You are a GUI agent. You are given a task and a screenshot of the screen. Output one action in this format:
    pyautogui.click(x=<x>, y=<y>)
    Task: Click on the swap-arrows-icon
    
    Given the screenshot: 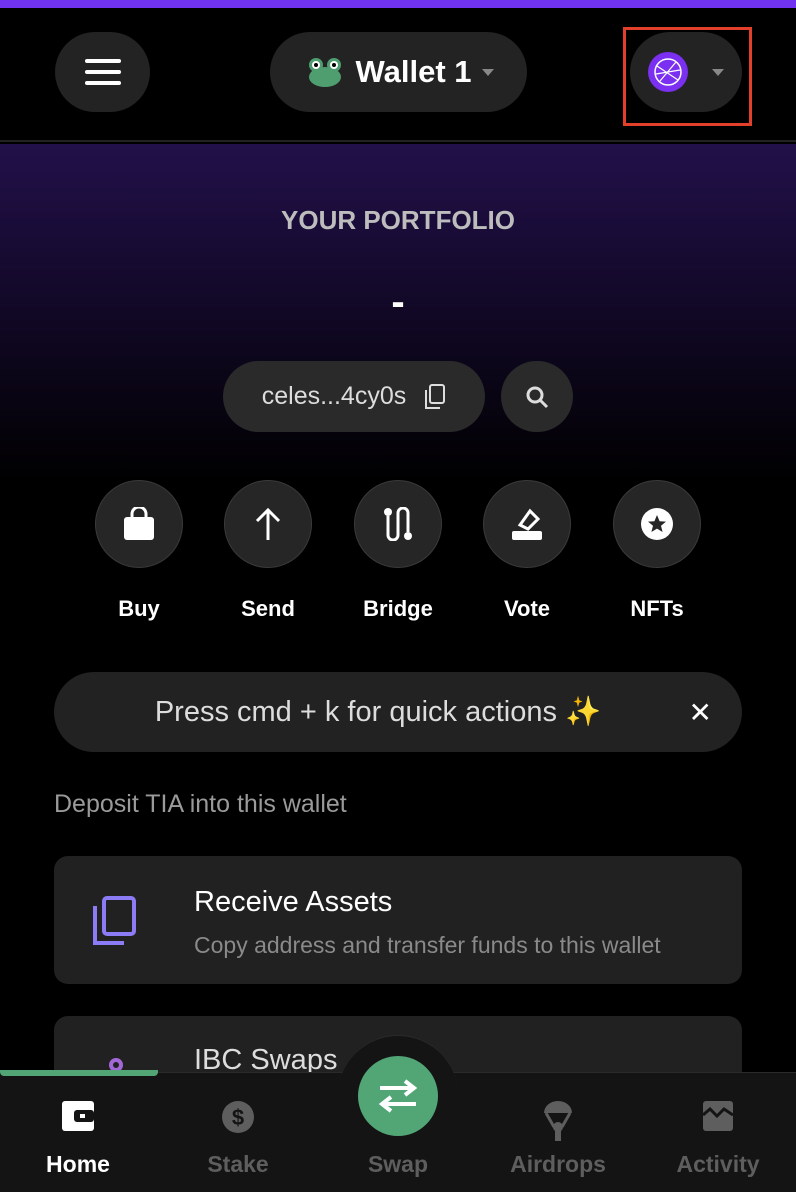 What is the action you would take?
    pyautogui.click(x=398, y=1096)
    